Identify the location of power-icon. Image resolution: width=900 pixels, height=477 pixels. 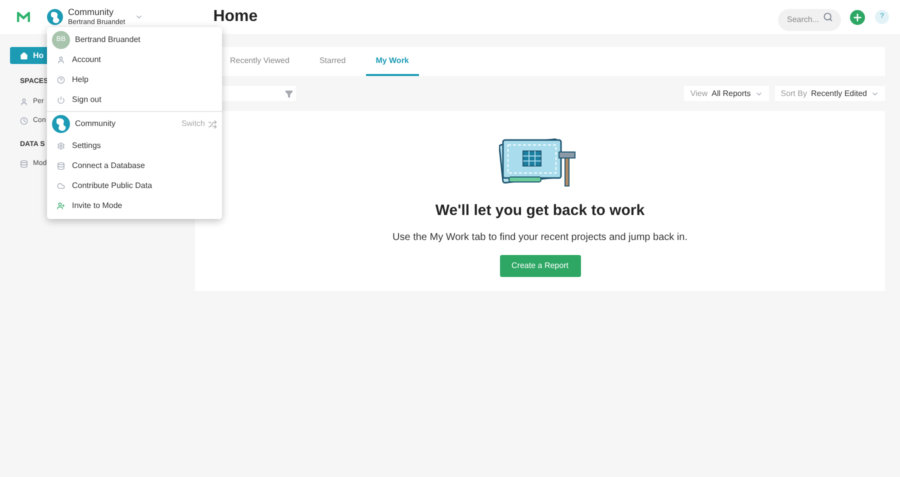
(61, 100).